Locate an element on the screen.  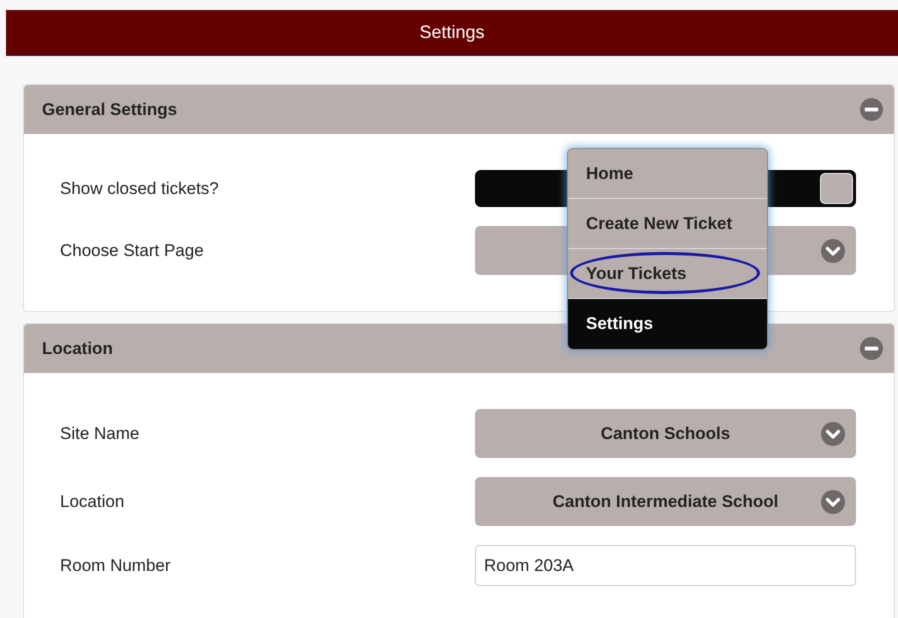
field-label: Site Name is located at coordinates (100, 434).